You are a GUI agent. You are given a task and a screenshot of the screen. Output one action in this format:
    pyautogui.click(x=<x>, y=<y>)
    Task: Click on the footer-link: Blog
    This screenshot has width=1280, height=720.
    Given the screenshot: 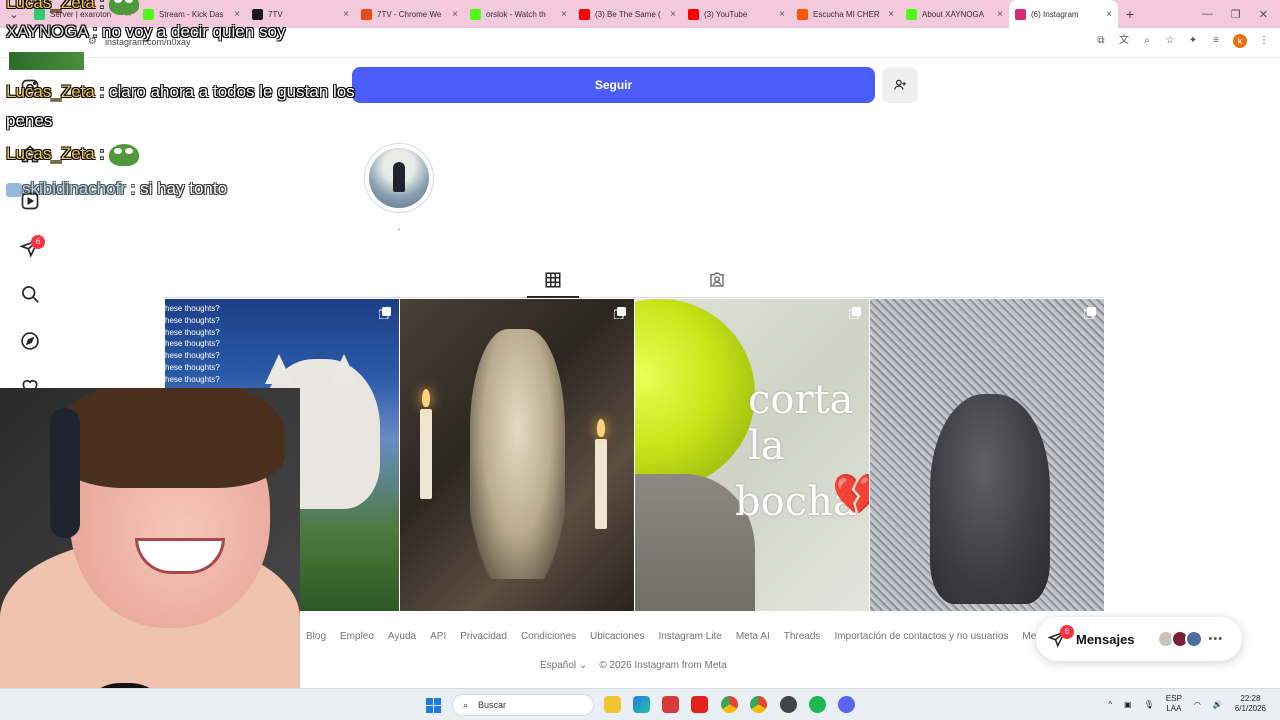 What is the action you would take?
    pyautogui.click(x=316, y=636)
    